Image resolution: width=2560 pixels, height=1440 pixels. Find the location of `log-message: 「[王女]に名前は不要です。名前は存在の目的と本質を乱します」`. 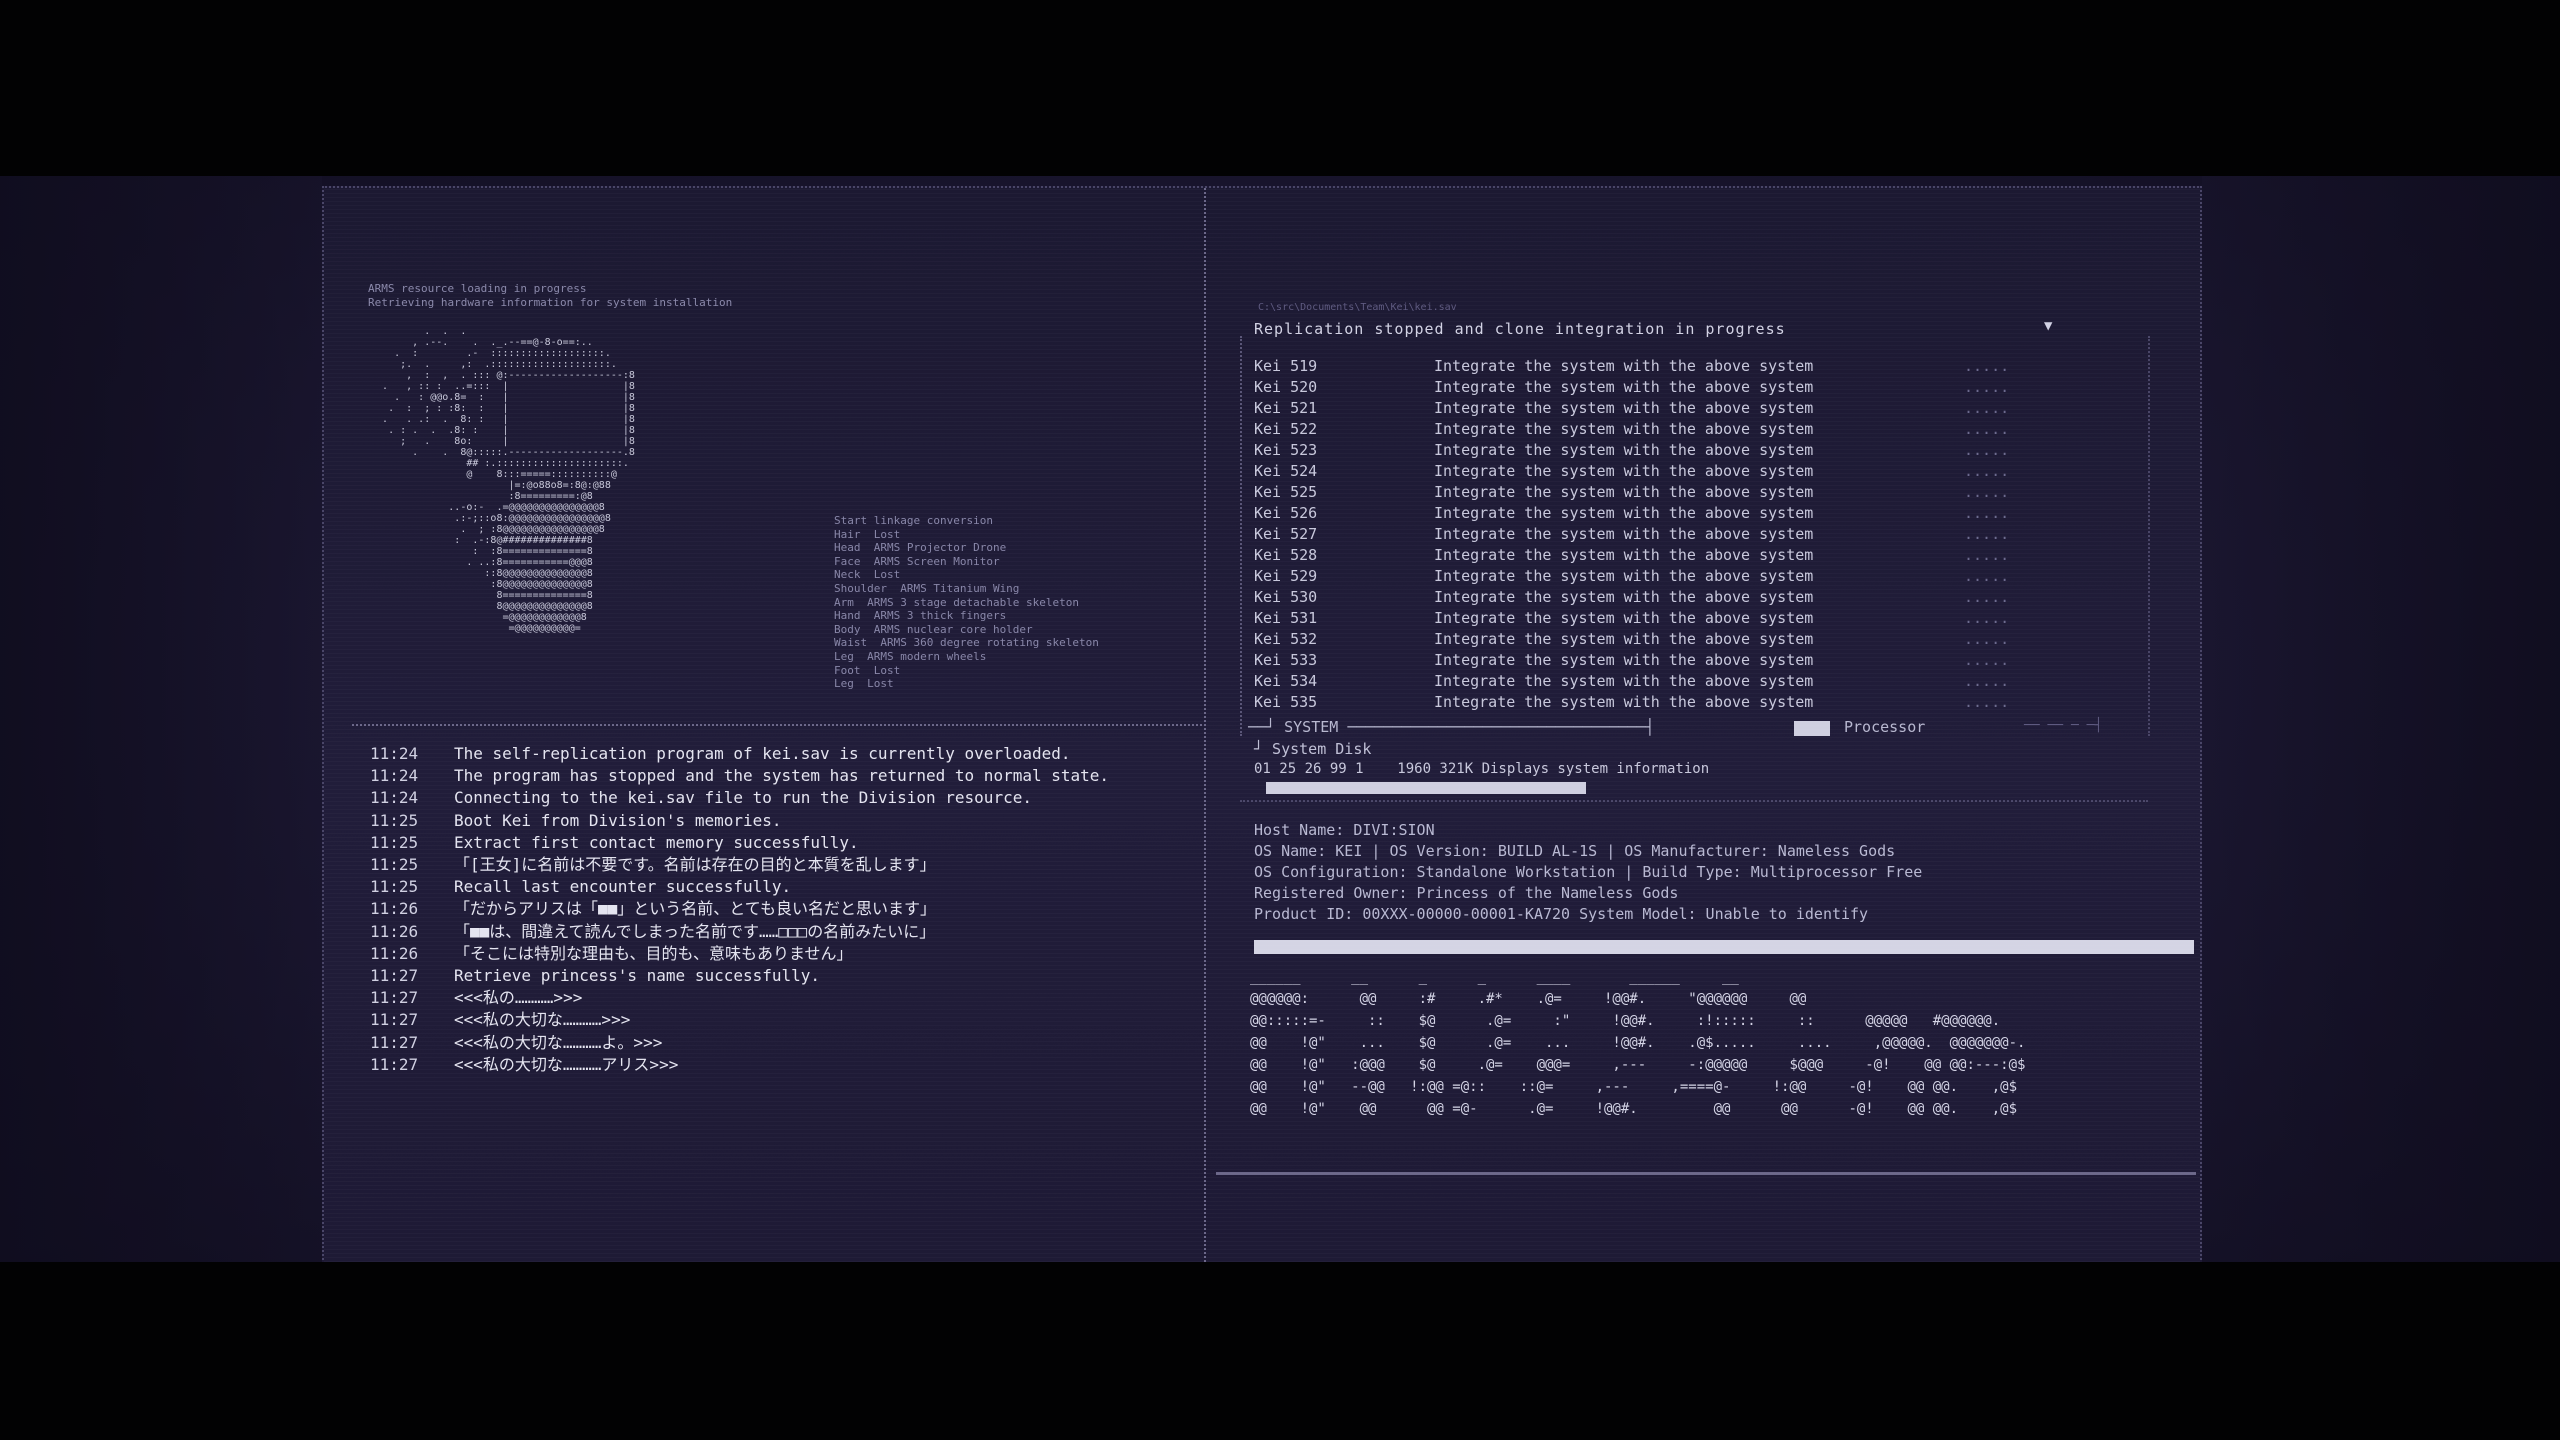

log-message: 「[王女]に名前は不要です。名前は存在の目的と本質を乱します」 is located at coordinates (695, 865).